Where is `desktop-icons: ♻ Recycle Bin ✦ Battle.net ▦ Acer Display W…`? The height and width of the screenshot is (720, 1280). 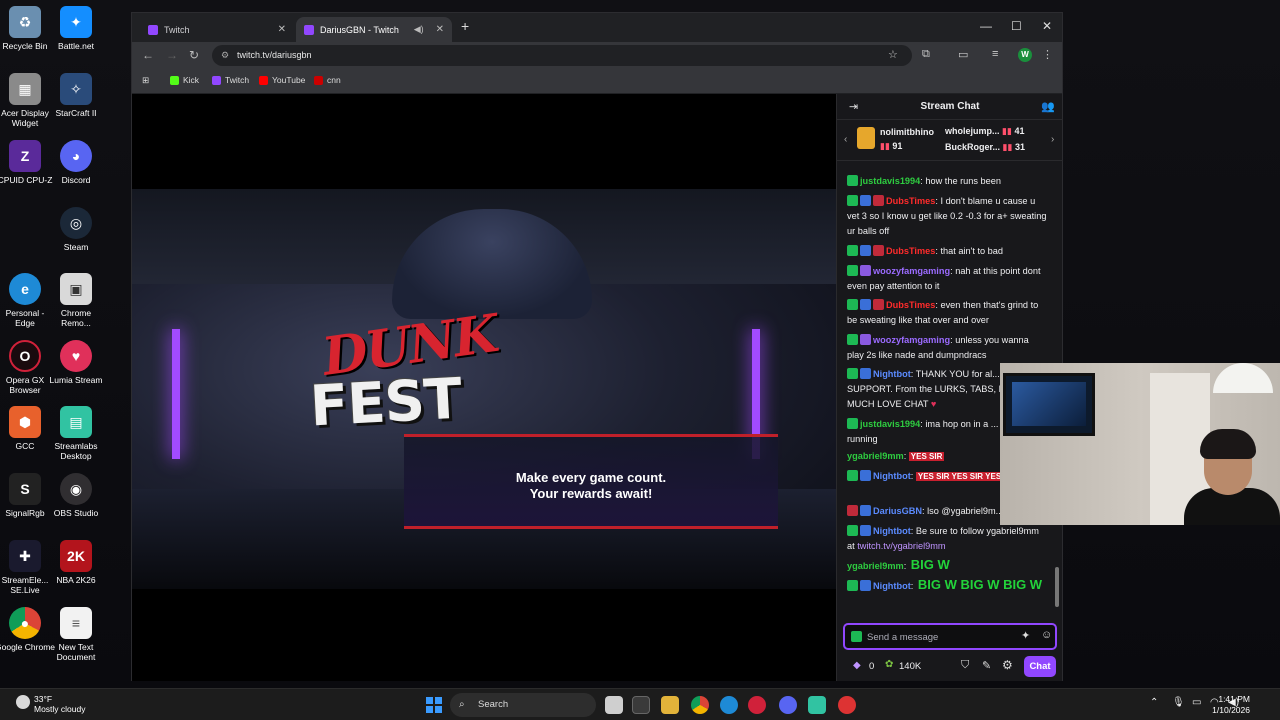
desktop-icons: ♻ Recycle Bin ✦ Battle.net ▦ Acer Display W… is located at coordinates (65, 340).